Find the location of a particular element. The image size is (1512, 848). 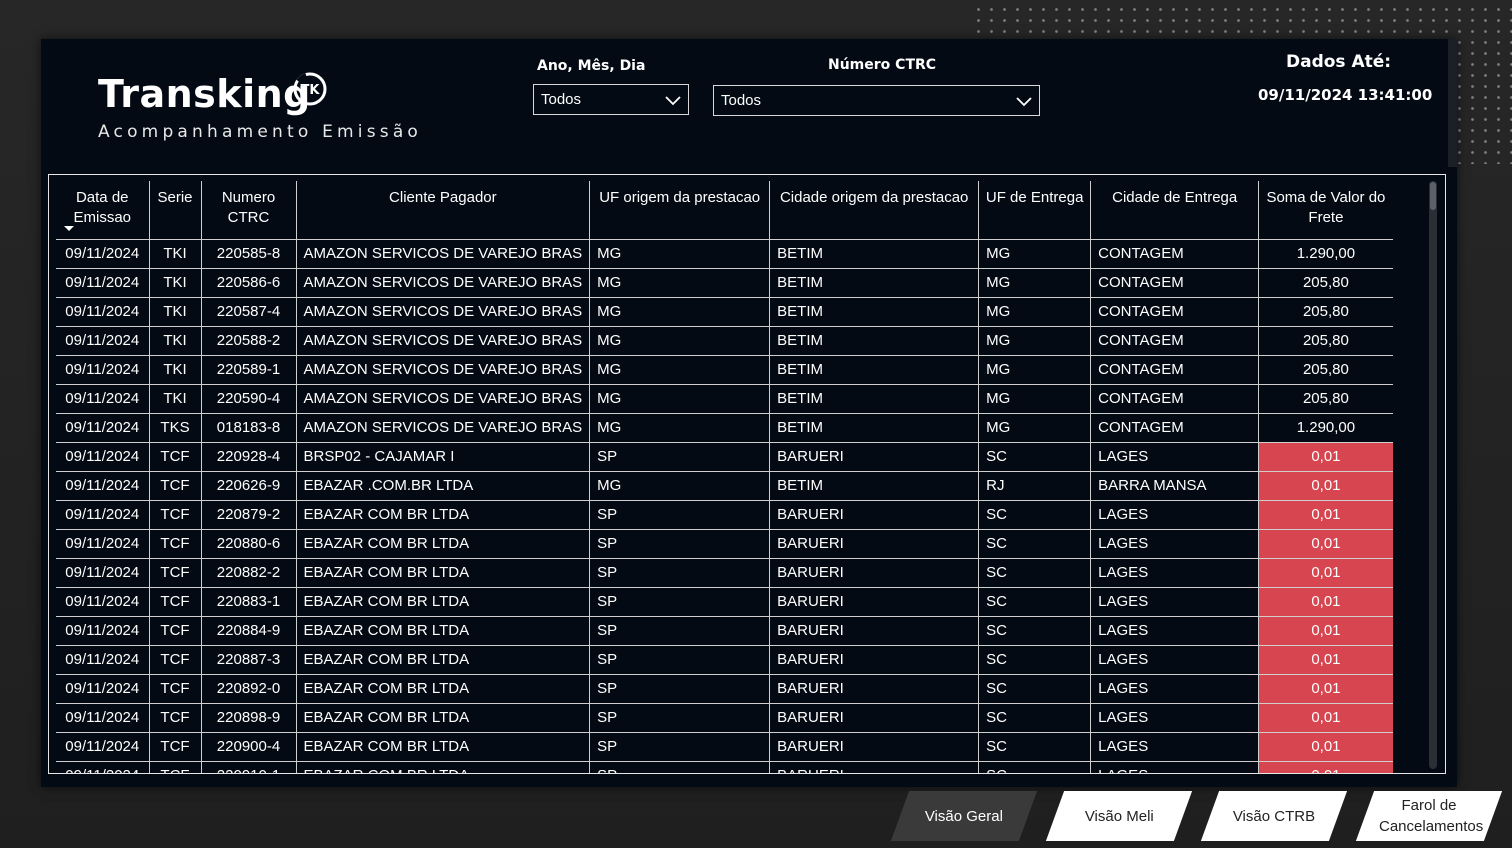

column-header-label: Cidade origem da prestacao is located at coordinates (874, 197).